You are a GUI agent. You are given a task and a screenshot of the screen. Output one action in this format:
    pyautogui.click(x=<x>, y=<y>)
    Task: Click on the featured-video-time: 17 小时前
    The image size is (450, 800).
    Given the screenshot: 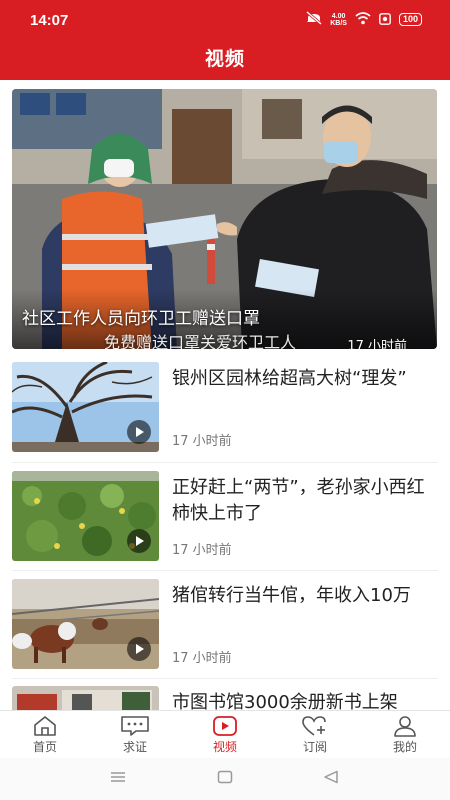 What is the action you would take?
    pyautogui.click(x=377, y=344)
    